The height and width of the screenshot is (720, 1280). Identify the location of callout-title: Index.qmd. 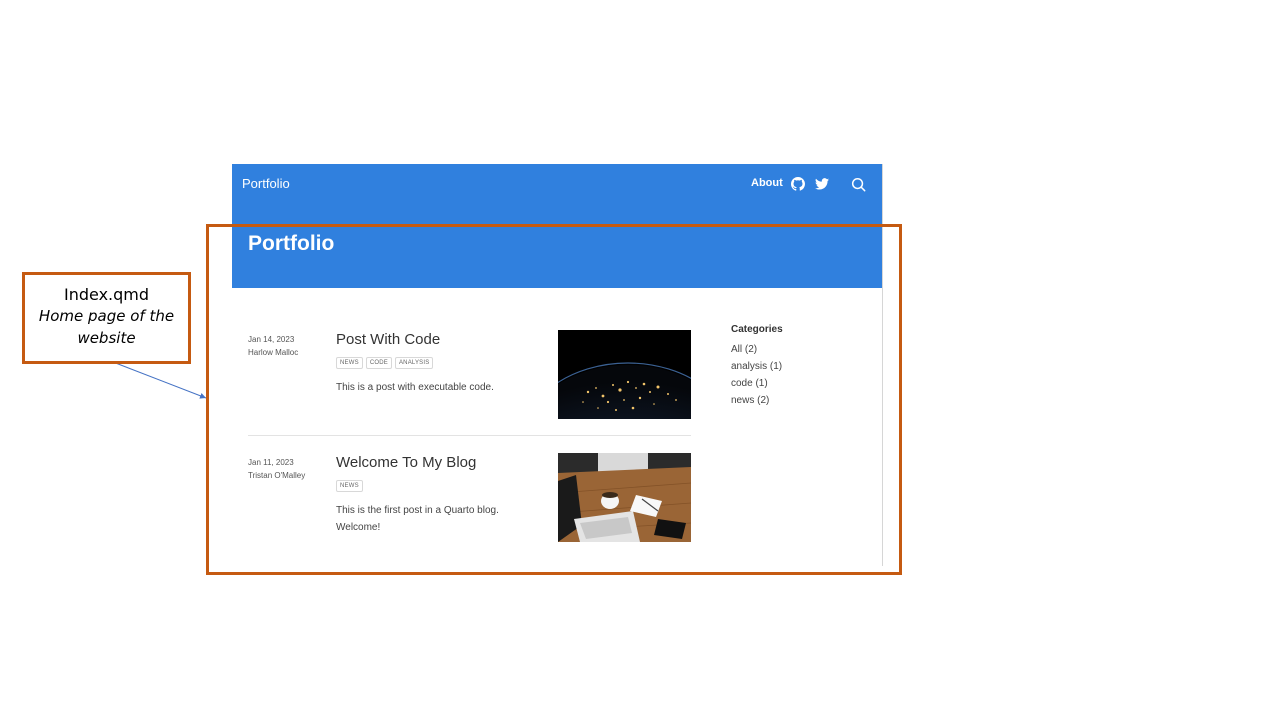
(106, 294).